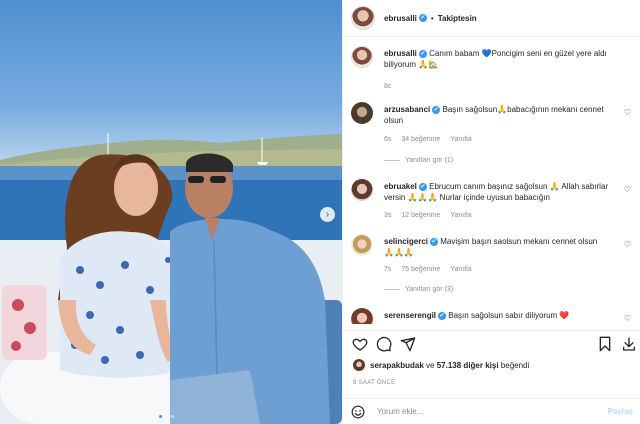 The width and height of the screenshot is (640, 424). I want to click on comment-time: 6s, so click(388, 139).